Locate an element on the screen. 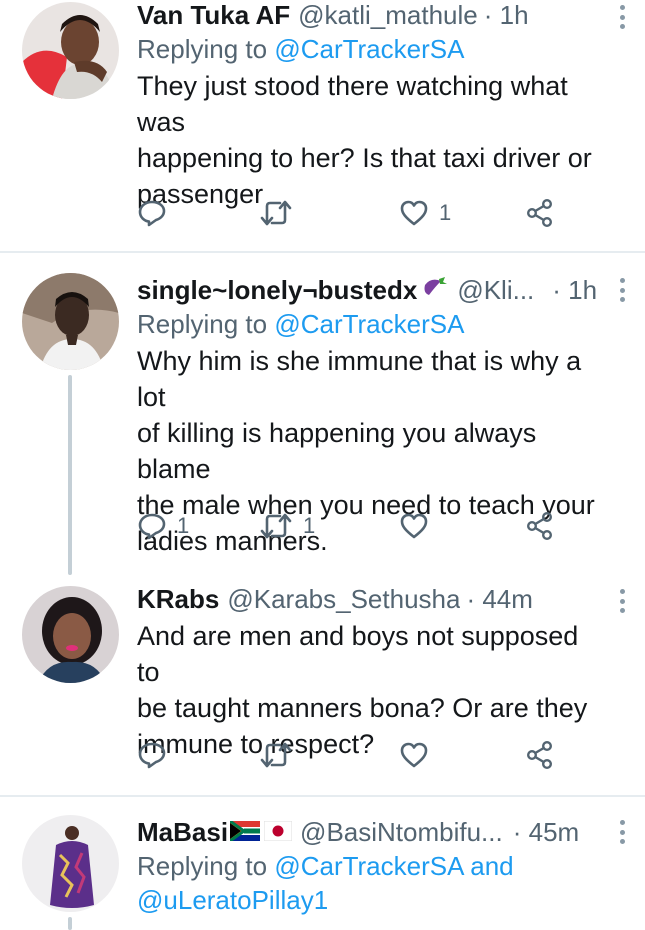 The height and width of the screenshot is (930, 645). display-name: KRabs is located at coordinates (178, 599).